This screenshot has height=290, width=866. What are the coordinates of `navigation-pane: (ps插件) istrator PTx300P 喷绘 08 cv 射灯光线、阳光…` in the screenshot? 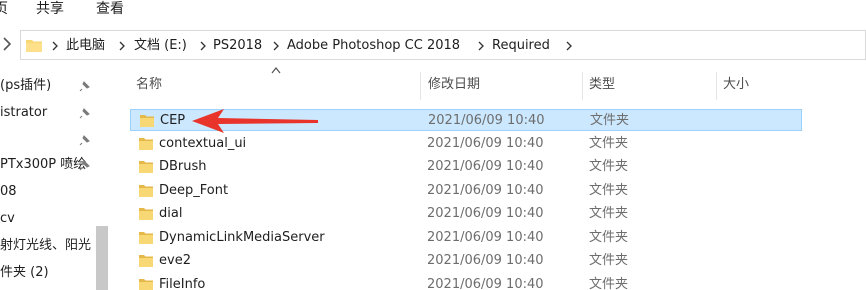 It's located at (55, 178).